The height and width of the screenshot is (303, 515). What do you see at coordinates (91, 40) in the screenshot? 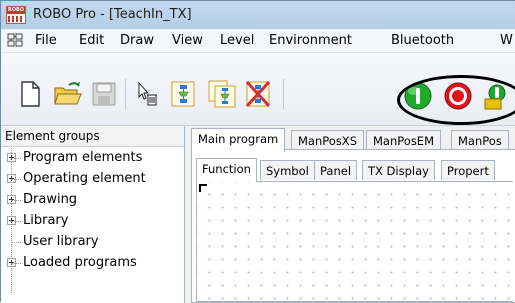
I see `menu-edit: Edit` at bounding box center [91, 40].